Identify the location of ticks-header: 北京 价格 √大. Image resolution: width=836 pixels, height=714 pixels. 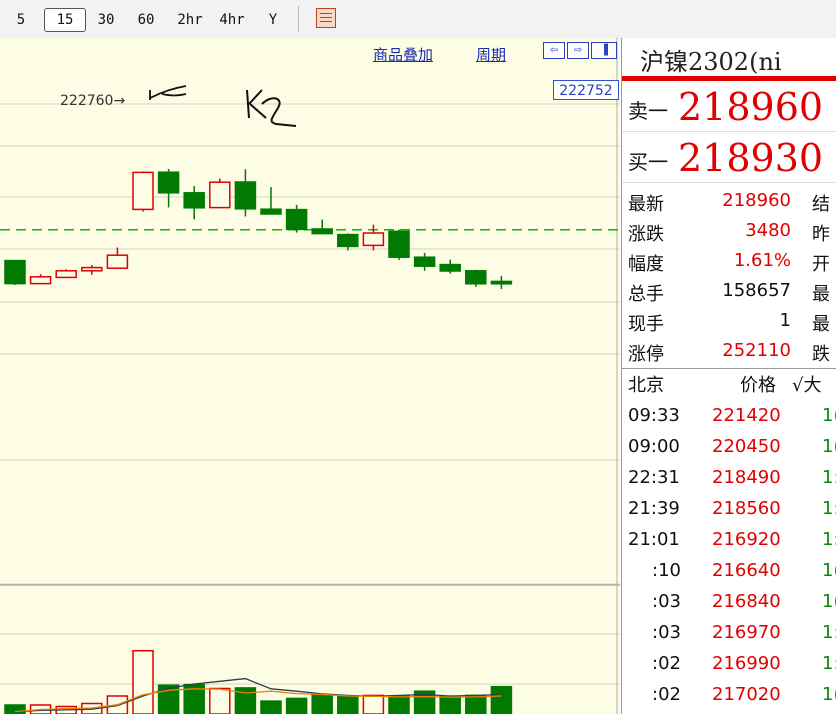
(729, 384).